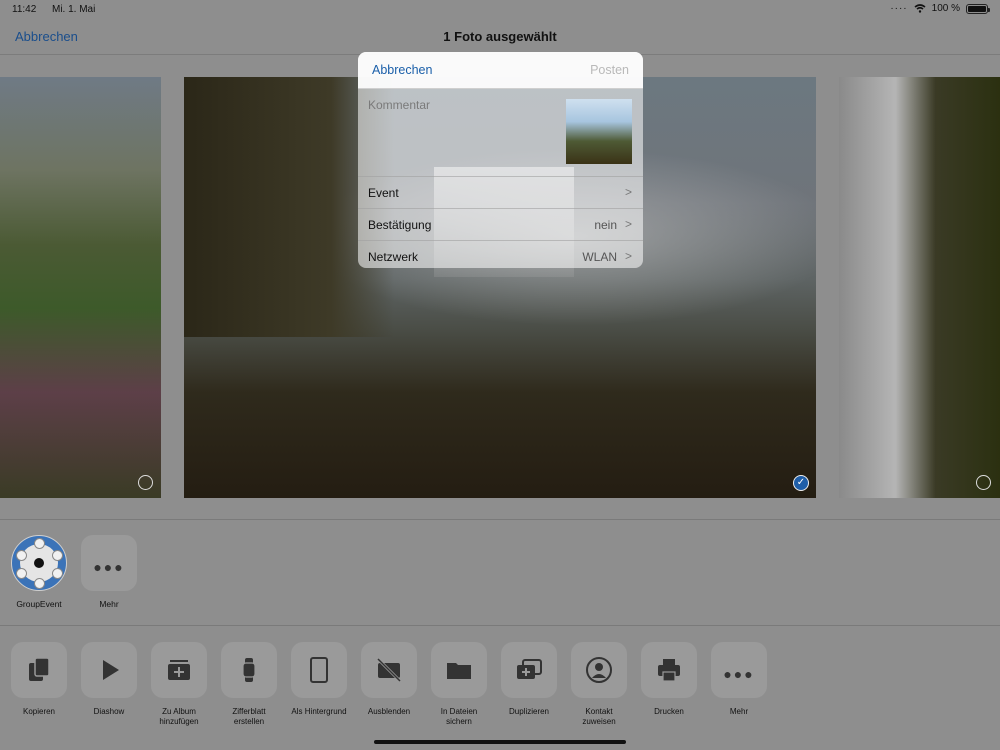 The image size is (1000, 750). Describe the element at coordinates (500, 70) in the screenshot. I see `dialog-header: Abbrechen Posten` at that location.